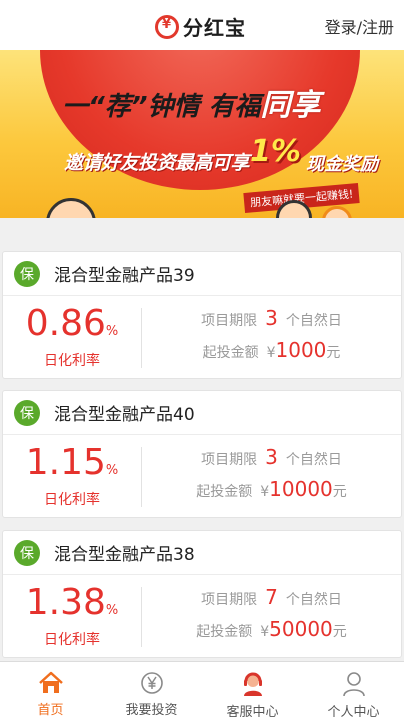  Describe the element at coordinates (72, 602) in the screenshot. I see `daily-rate: 1.38%` at that location.